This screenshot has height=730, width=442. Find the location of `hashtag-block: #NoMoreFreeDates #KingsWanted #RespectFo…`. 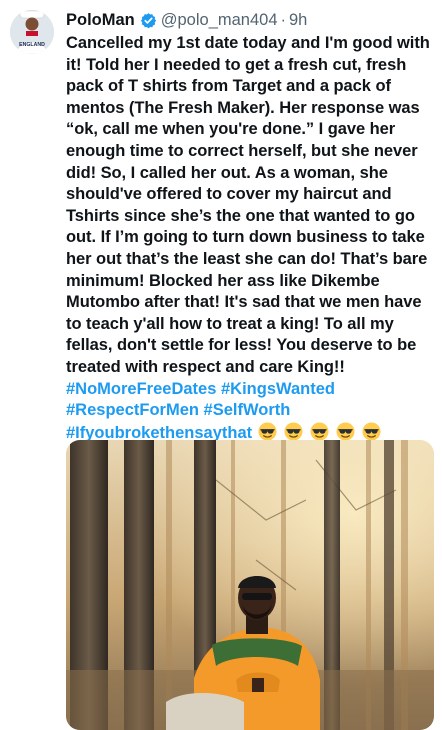

hashtag-block: #NoMoreFreeDates #KingsWanted #RespectFo… is located at coordinates (251, 412).